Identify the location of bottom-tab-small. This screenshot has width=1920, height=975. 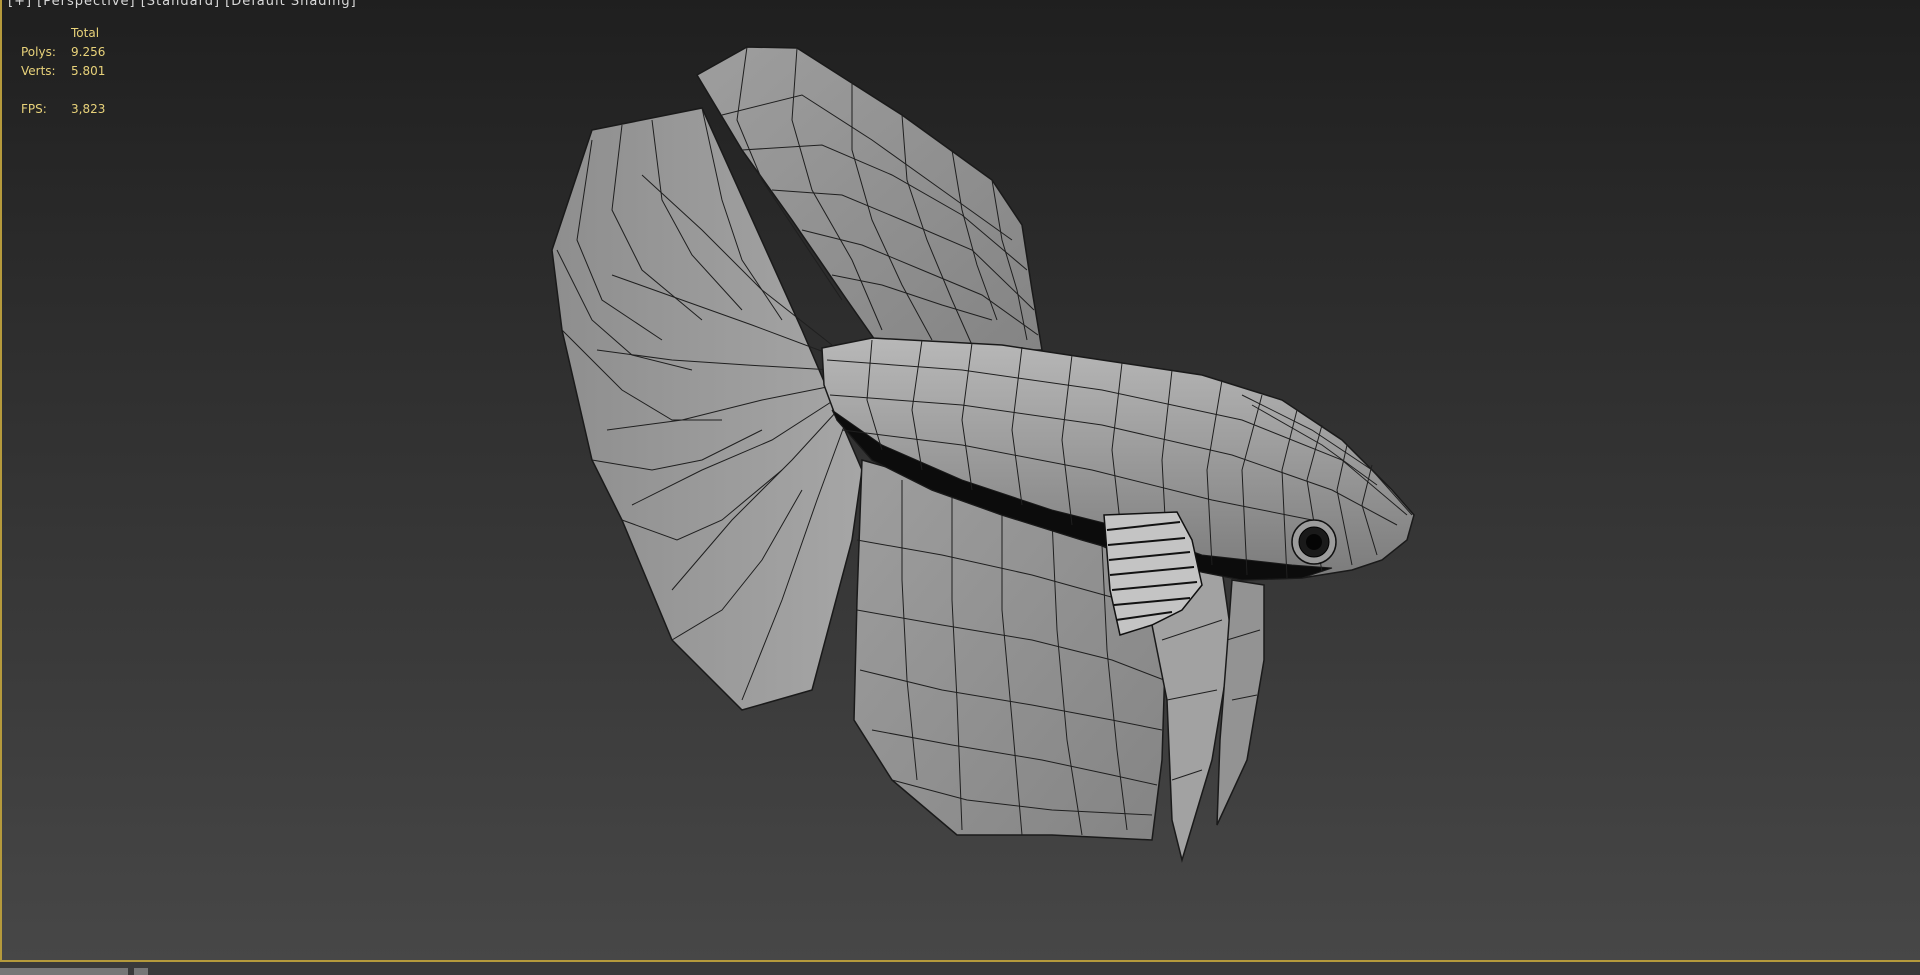
(141, 971).